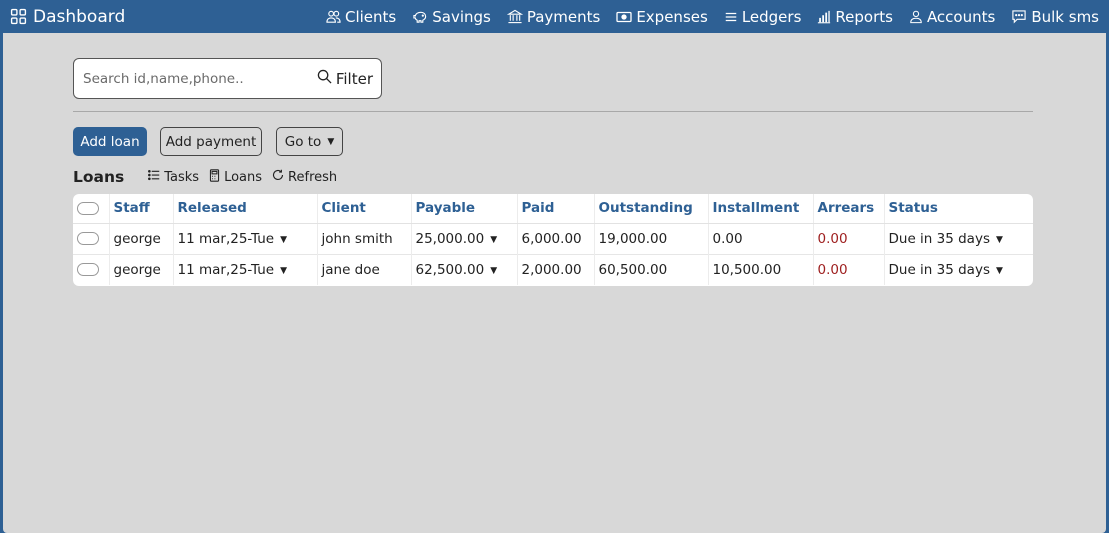  I want to click on cell-installment: 10,500.00, so click(760, 269).